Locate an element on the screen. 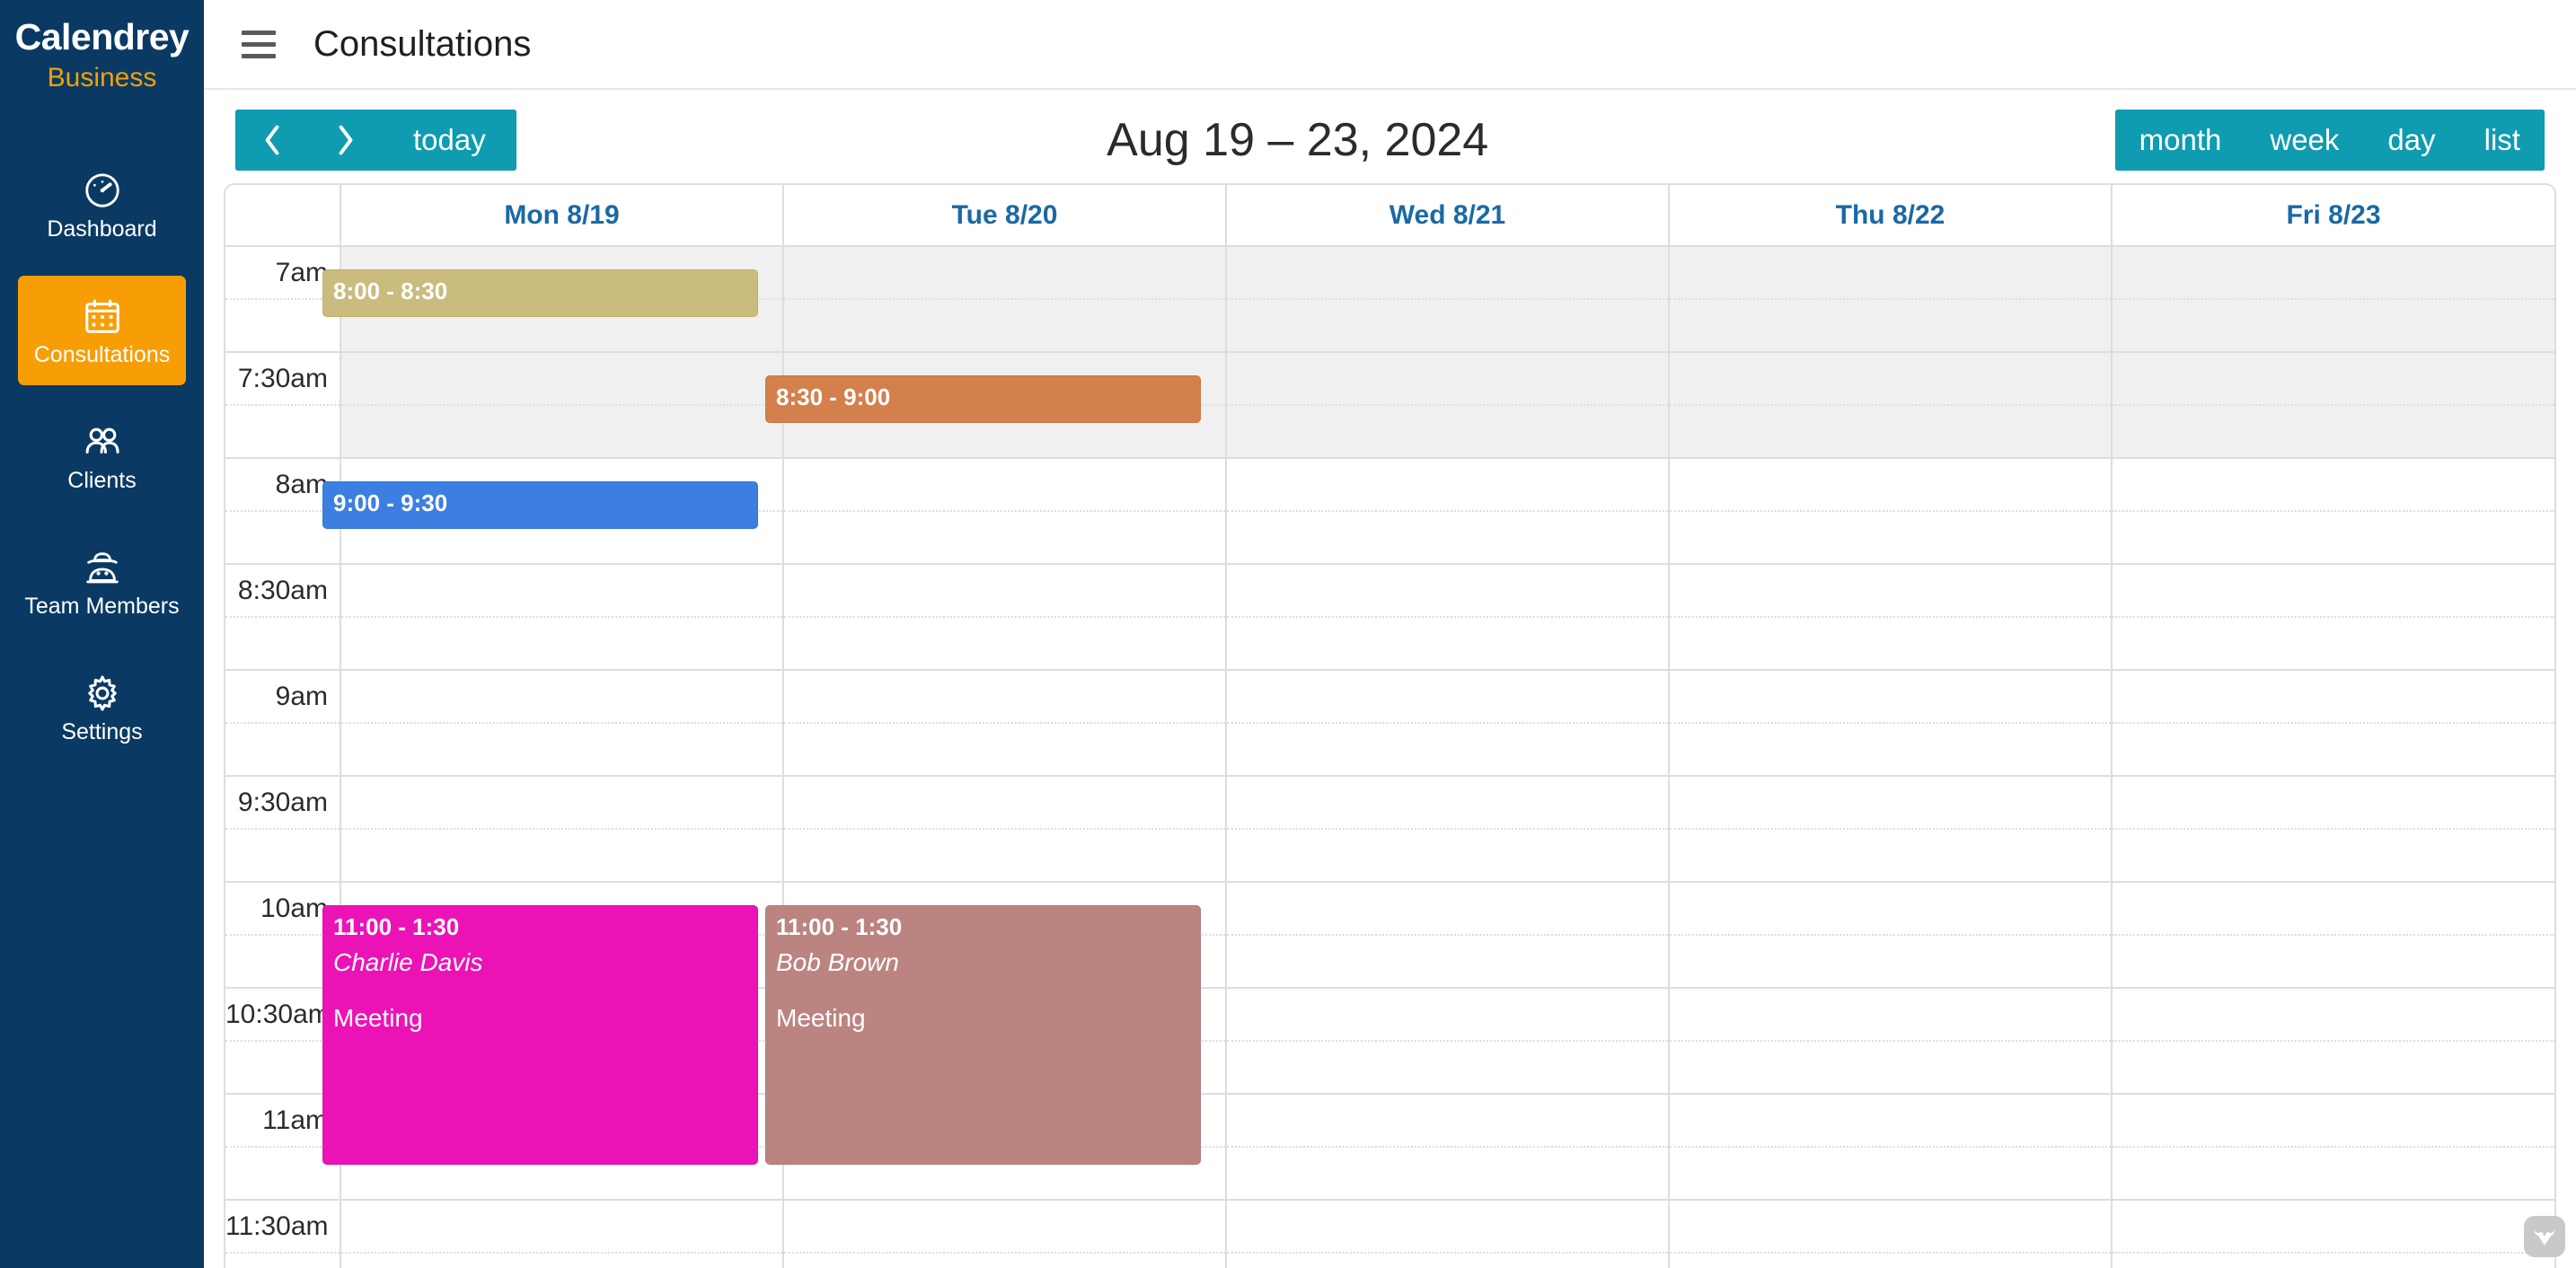 The image size is (2576, 1268). day-header: Wed 8/21 is located at coordinates (1447, 215).